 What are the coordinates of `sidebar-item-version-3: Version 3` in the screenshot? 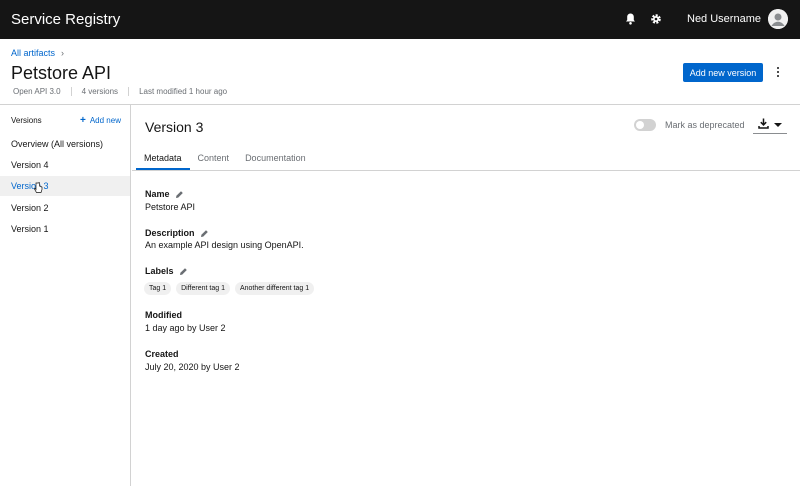 It's located at (65, 186).